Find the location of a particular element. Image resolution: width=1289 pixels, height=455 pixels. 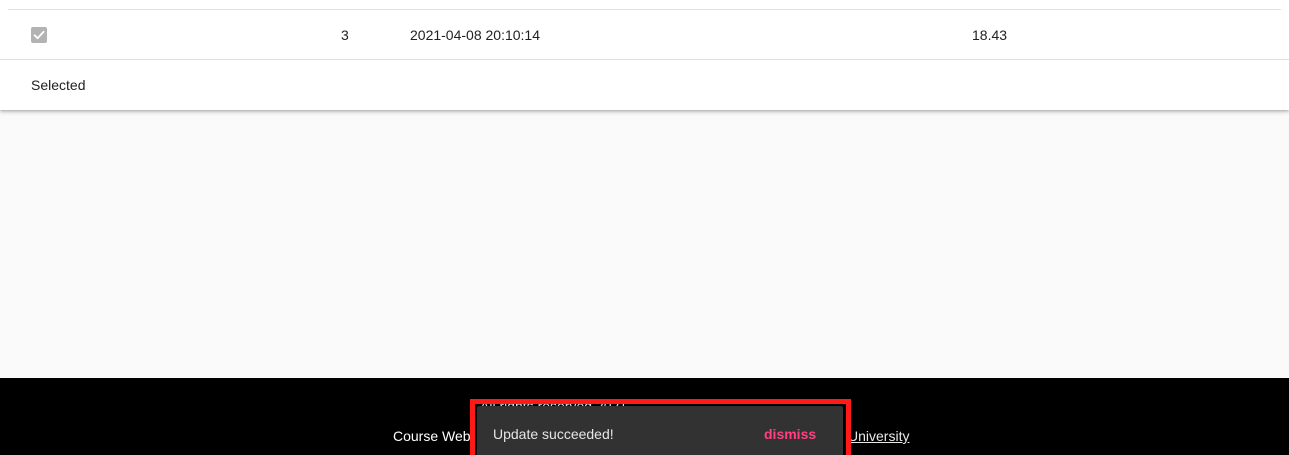

footer-university-link: University is located at coordinates (878, 436).